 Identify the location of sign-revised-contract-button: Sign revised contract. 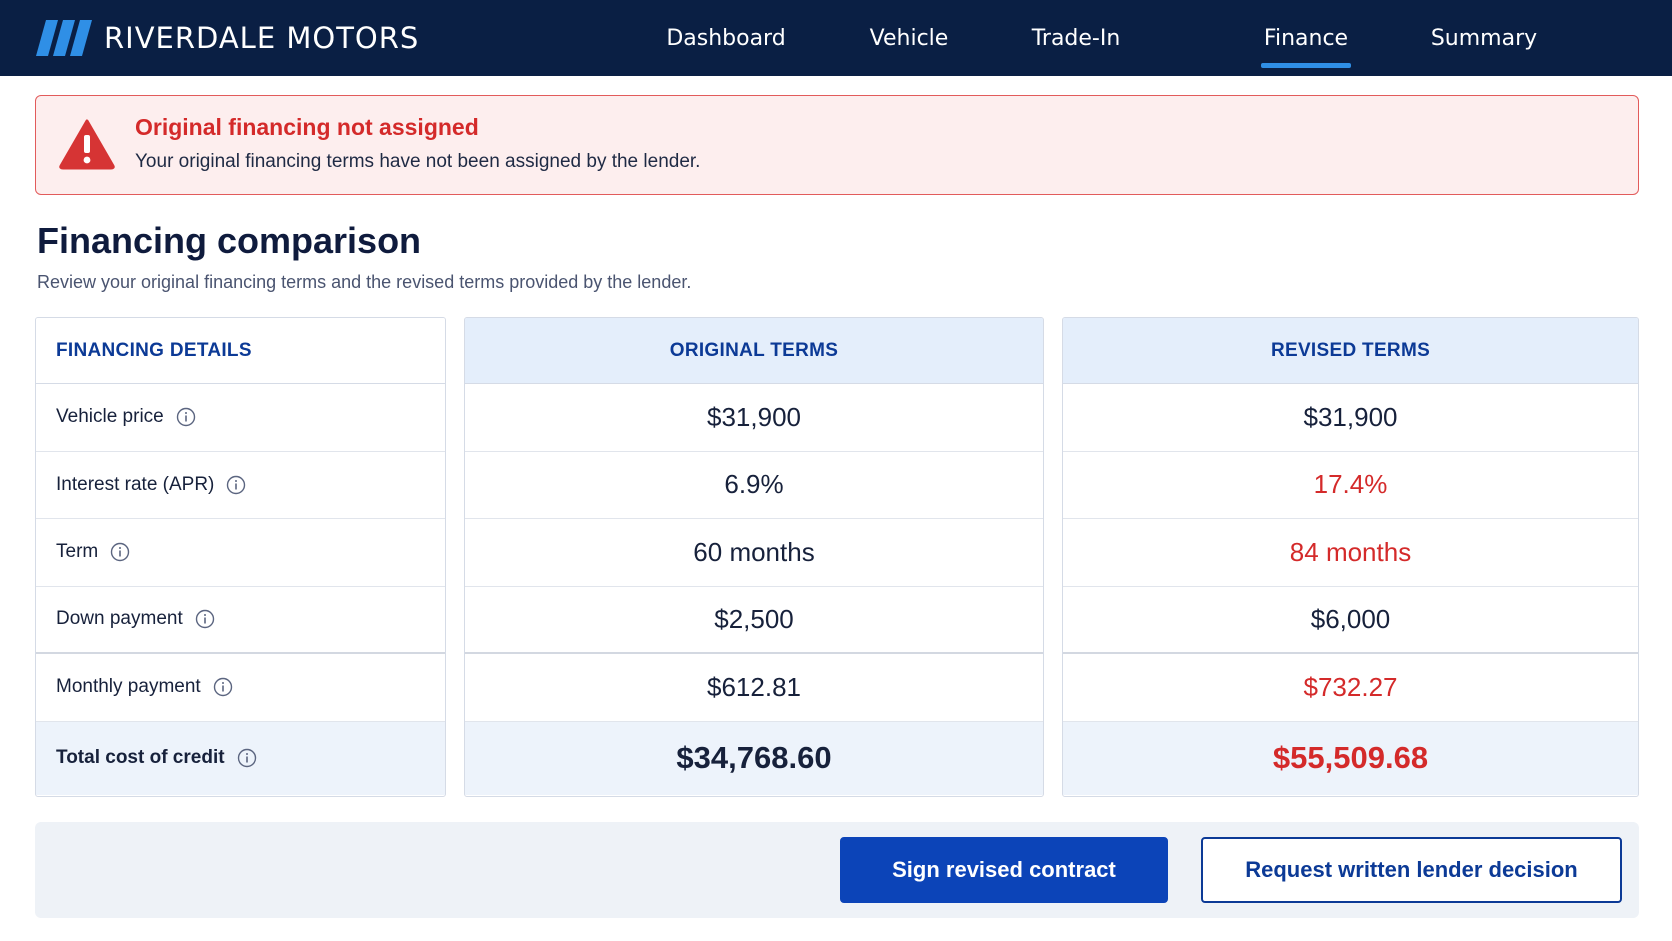
(1004, 870).